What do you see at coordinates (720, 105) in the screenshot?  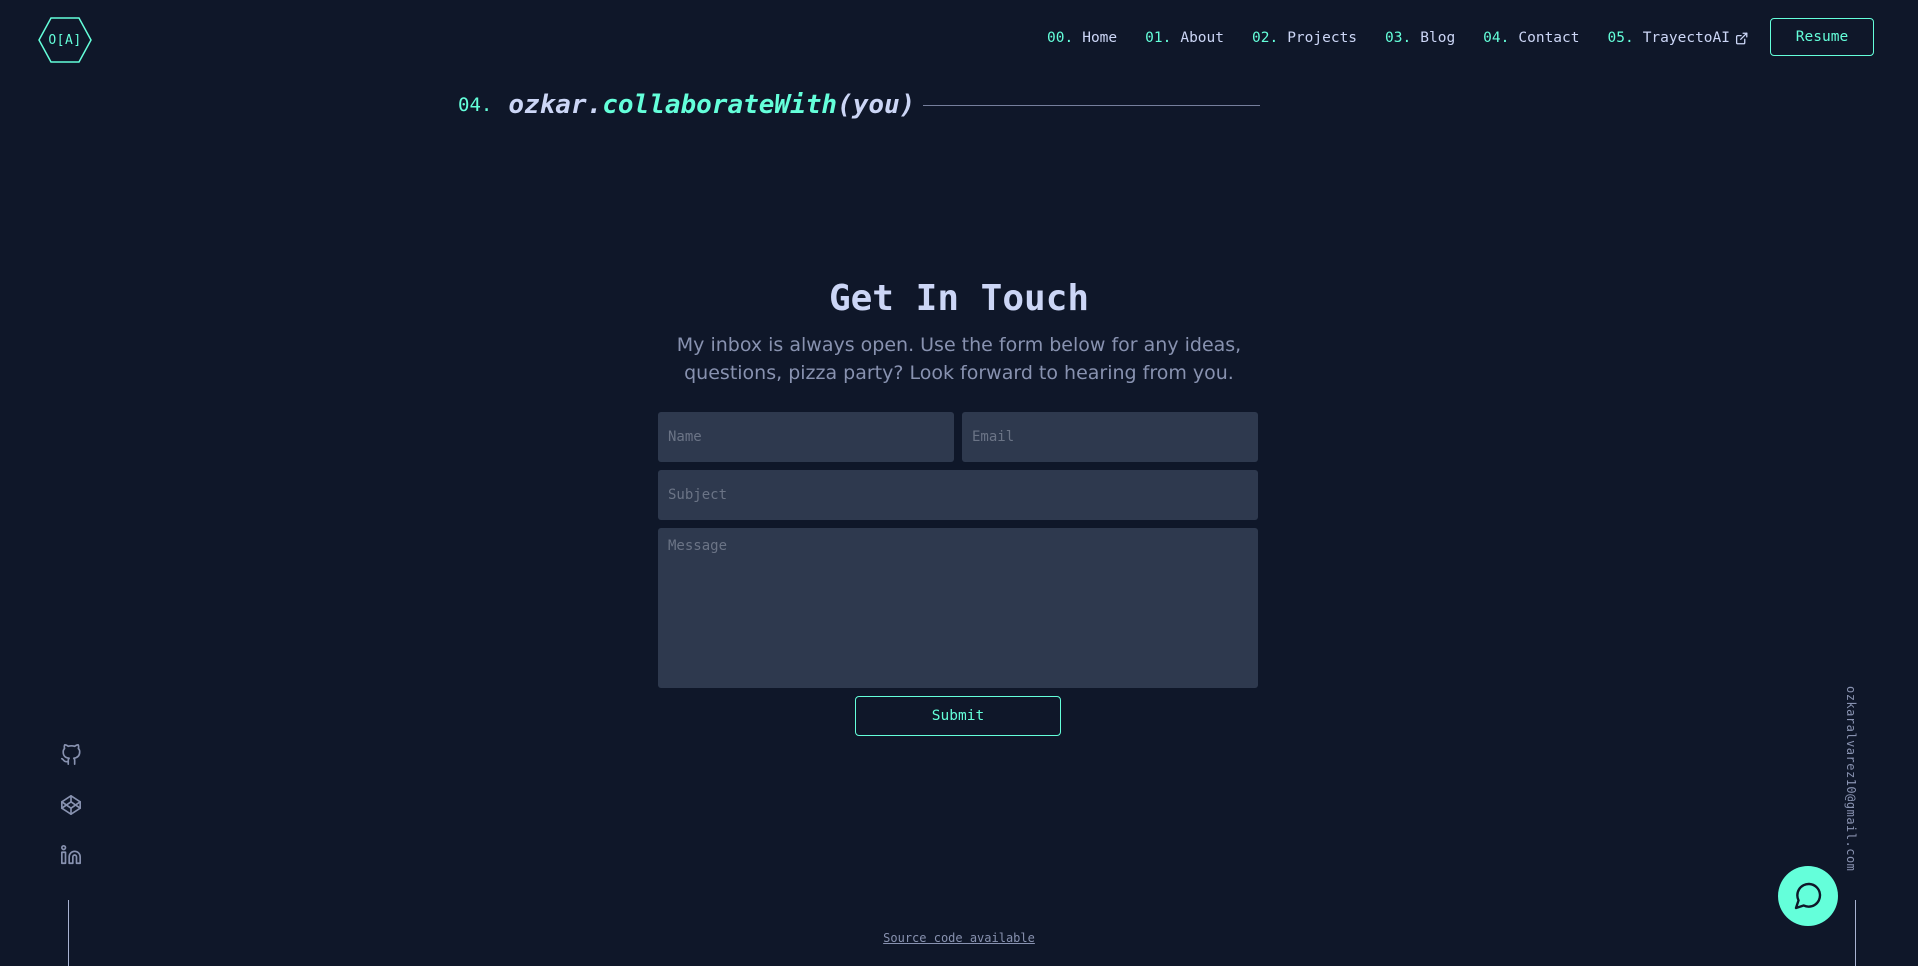 I see `section-title-method: collaborateWith` at bounding box center [720, 105].